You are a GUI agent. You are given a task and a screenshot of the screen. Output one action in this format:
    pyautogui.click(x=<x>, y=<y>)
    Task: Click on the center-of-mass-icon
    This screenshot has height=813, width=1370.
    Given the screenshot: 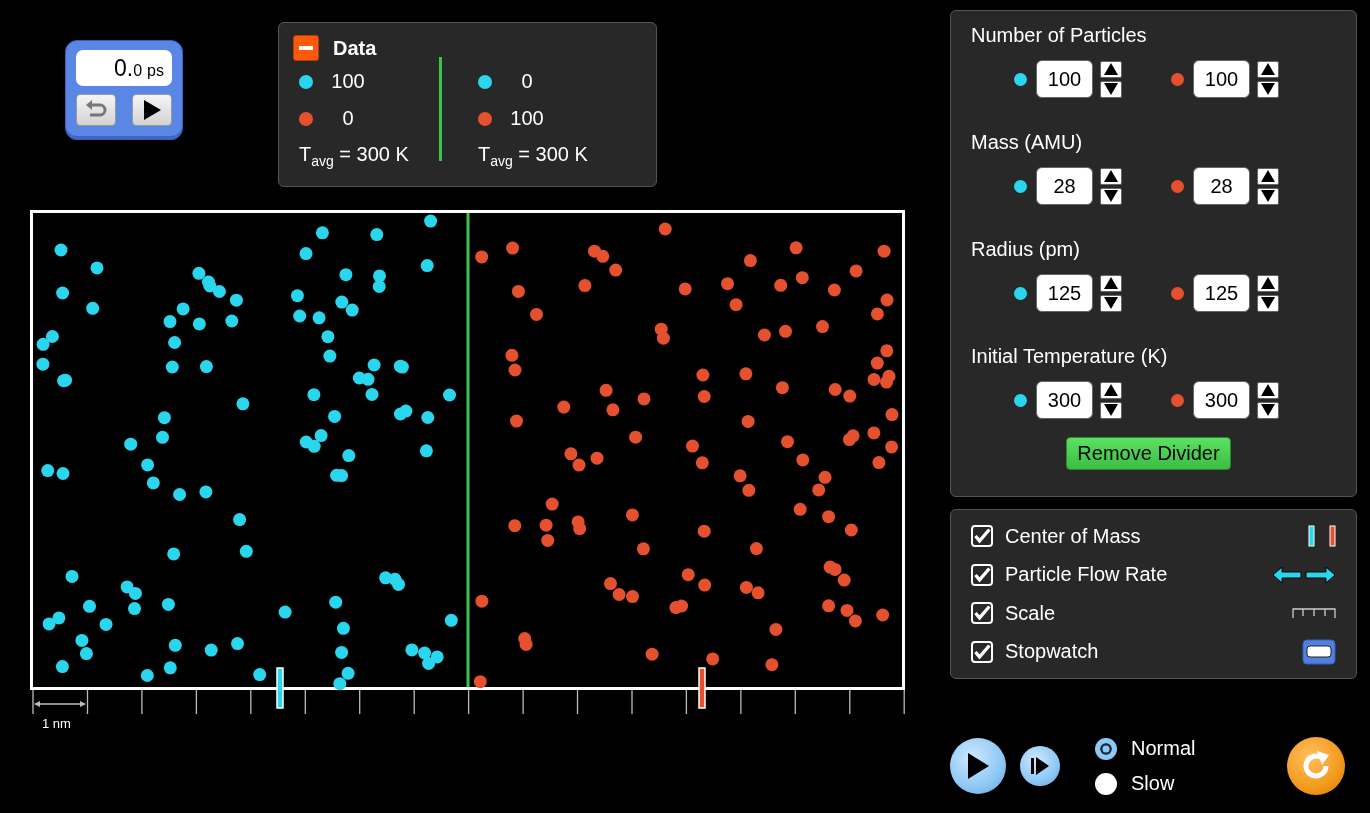 What is the action you would take?
    pyautogui.click(x=1322, y=536)
    